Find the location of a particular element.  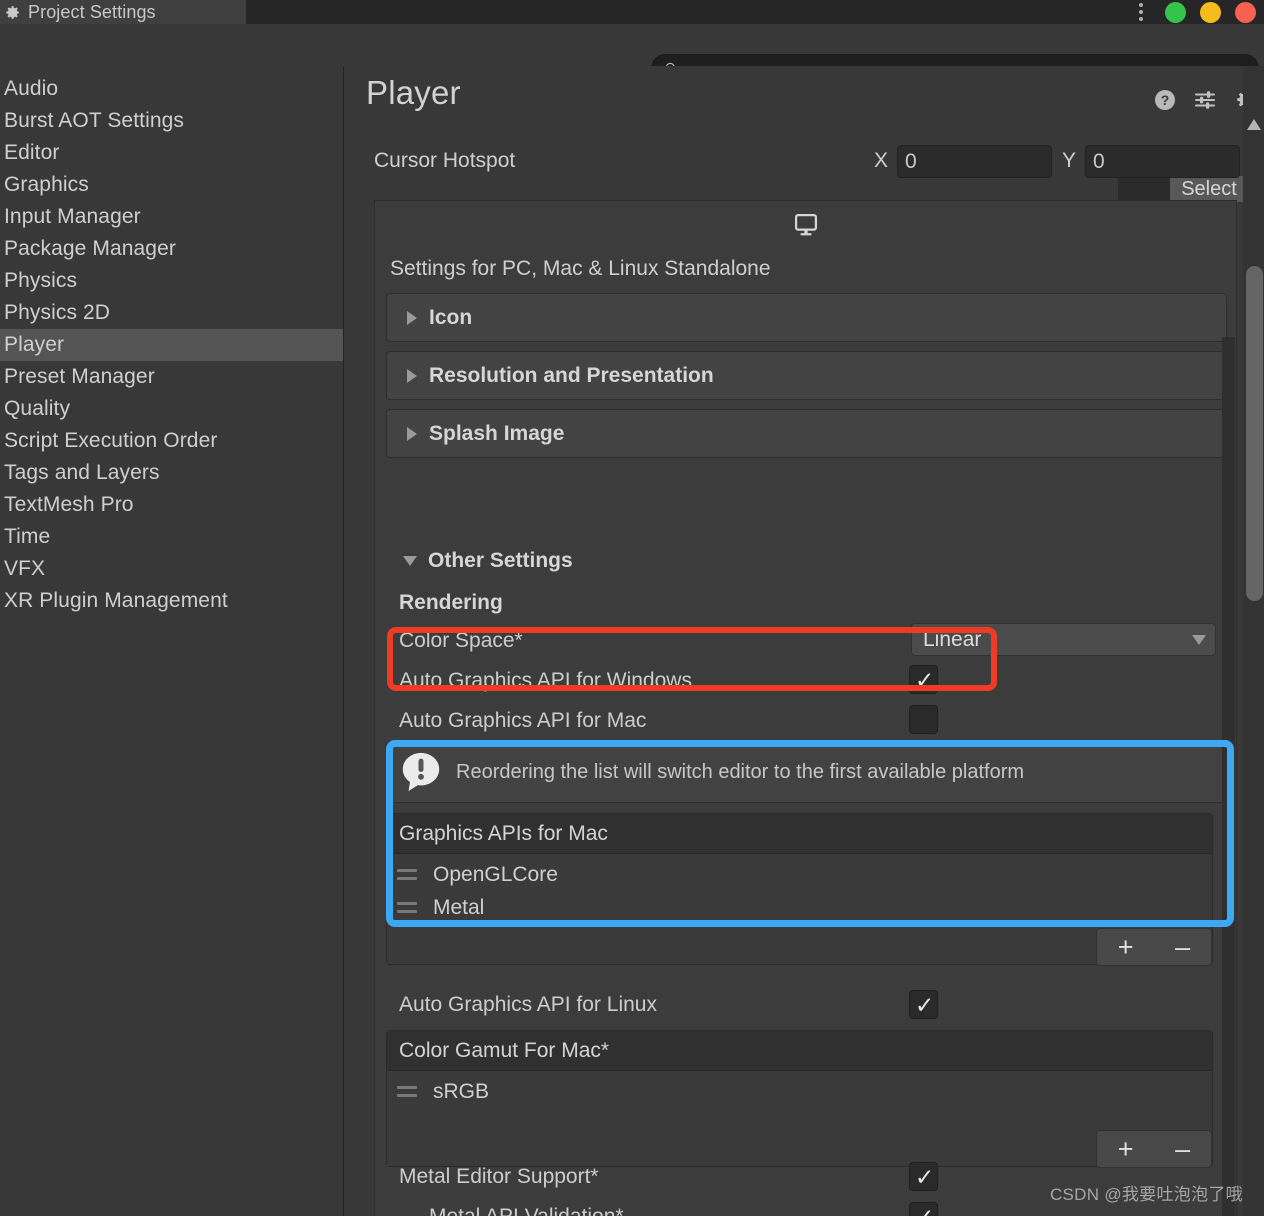

list-footer: + – is located at coordinates (799, 947).